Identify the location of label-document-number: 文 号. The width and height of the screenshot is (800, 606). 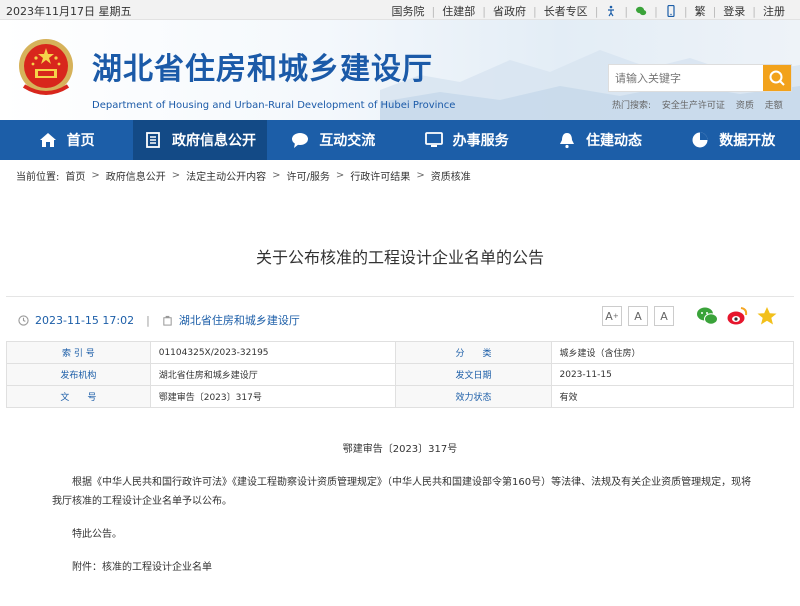
(78, 396).